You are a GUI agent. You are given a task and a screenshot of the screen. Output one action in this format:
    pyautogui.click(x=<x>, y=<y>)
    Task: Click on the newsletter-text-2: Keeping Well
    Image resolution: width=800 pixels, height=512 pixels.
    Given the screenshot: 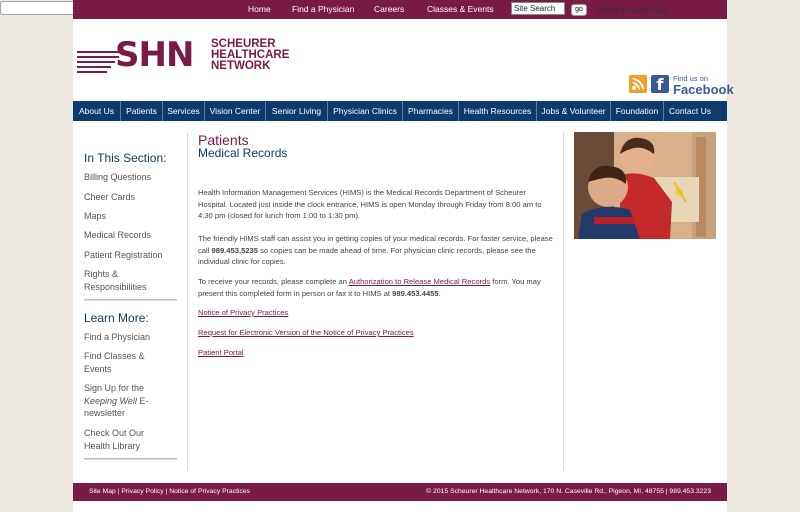 What is the action you would take?
    pyautogui.click(x=110, y=400)
    